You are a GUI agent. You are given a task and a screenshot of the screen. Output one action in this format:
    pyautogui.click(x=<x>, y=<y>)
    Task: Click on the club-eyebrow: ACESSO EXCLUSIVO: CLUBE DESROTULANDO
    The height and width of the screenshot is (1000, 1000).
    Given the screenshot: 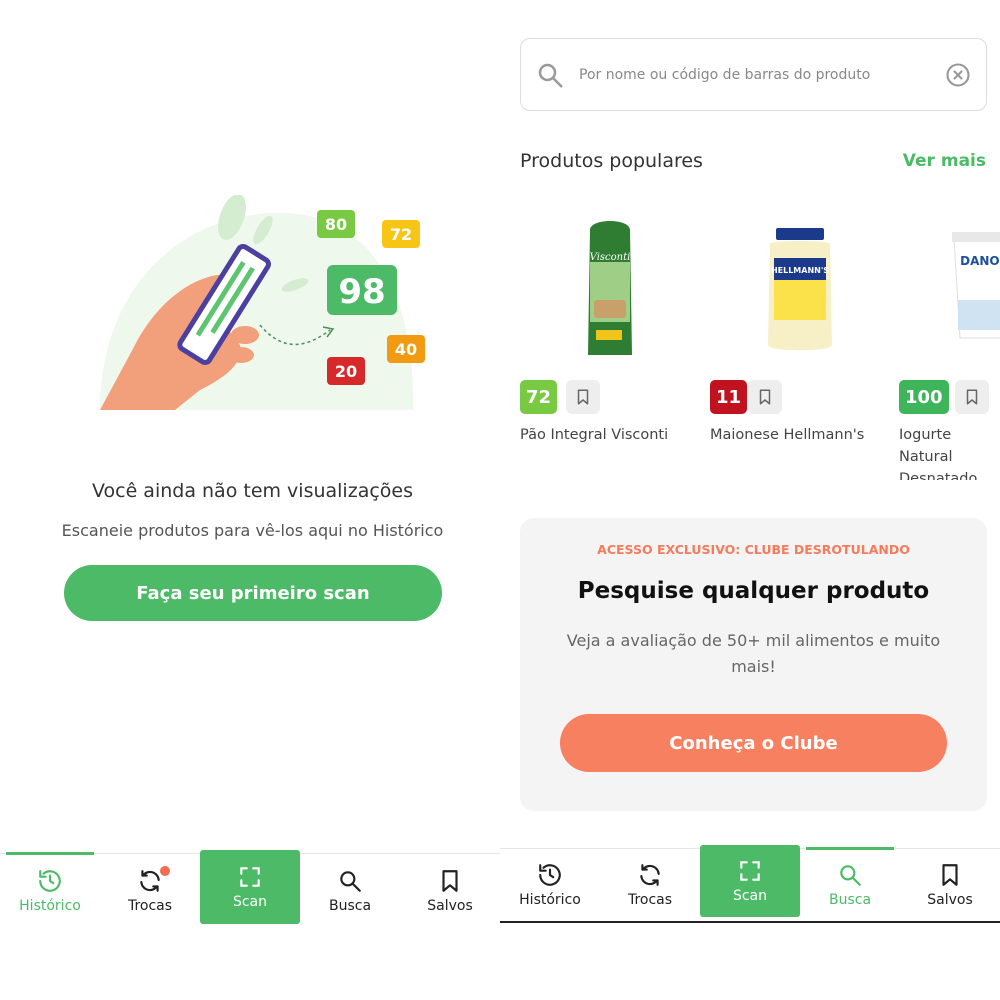 What is the action you would take?
    pyautogui.click(x=753, y=549)
    